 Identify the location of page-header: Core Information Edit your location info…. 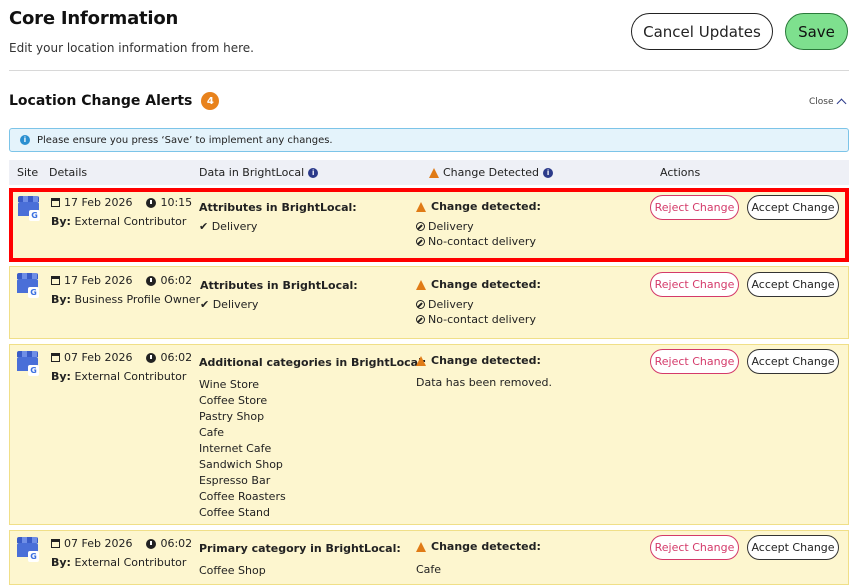
(131, 31).